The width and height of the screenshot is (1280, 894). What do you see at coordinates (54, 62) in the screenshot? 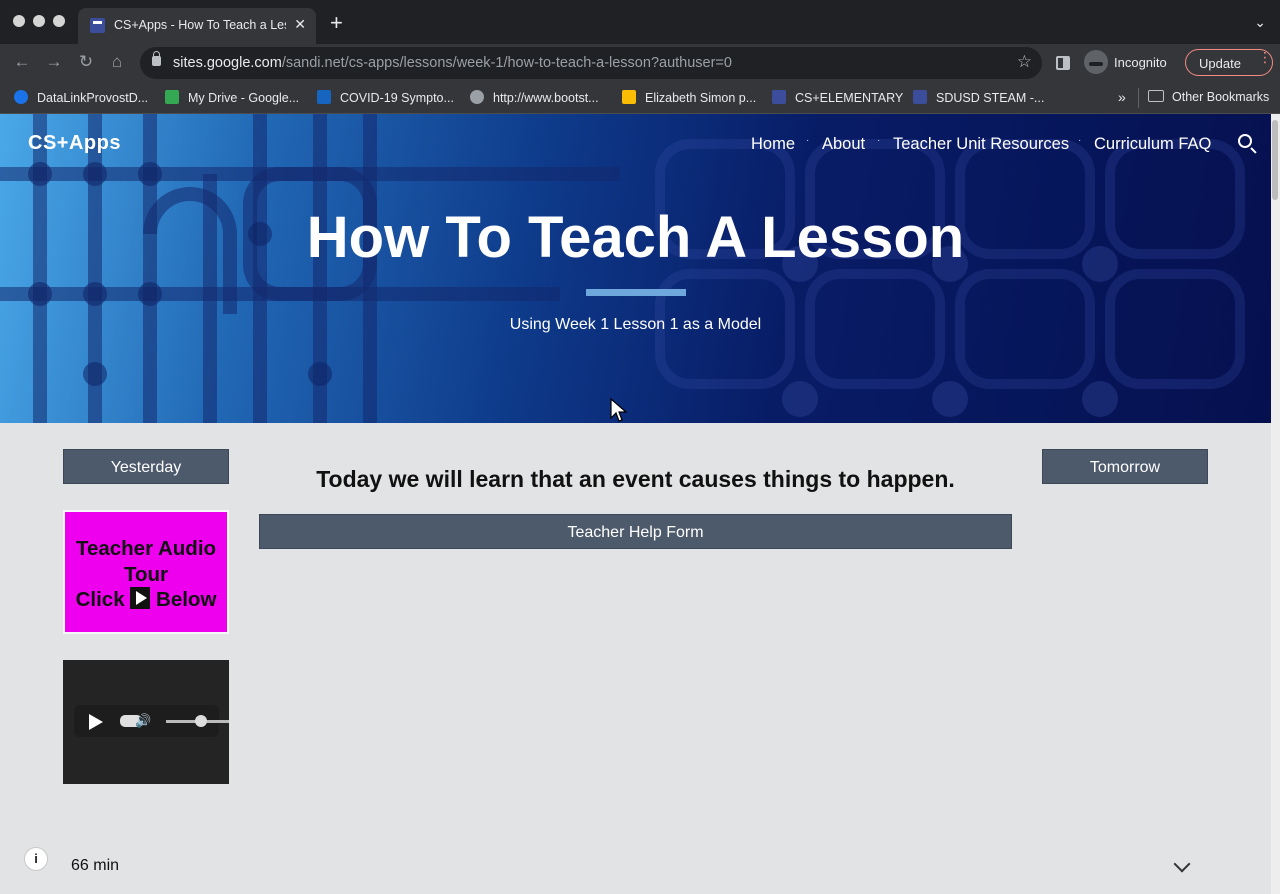
I see `forward-arrow-icon: →` at bounding box center [54, 62].